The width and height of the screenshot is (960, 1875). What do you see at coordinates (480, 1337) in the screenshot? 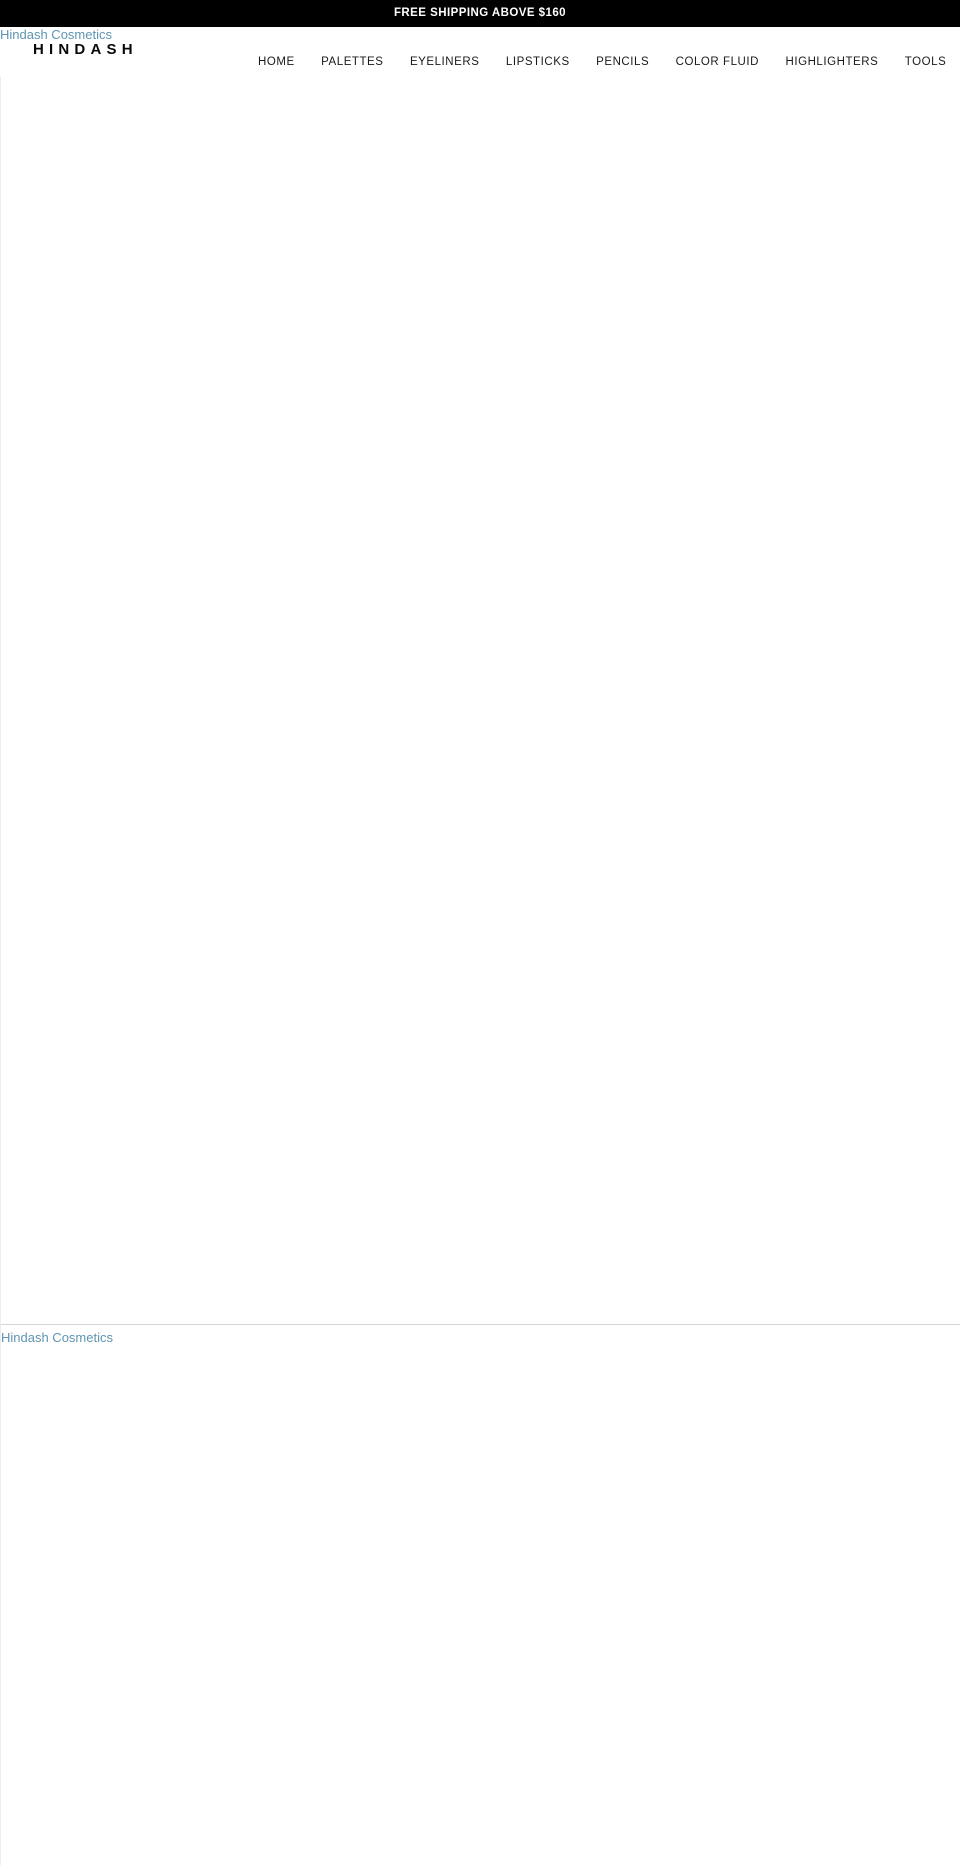
I see `footer-logo-image-alt-text: Hindash Cosmetics` at bounding box center [480, 1337].